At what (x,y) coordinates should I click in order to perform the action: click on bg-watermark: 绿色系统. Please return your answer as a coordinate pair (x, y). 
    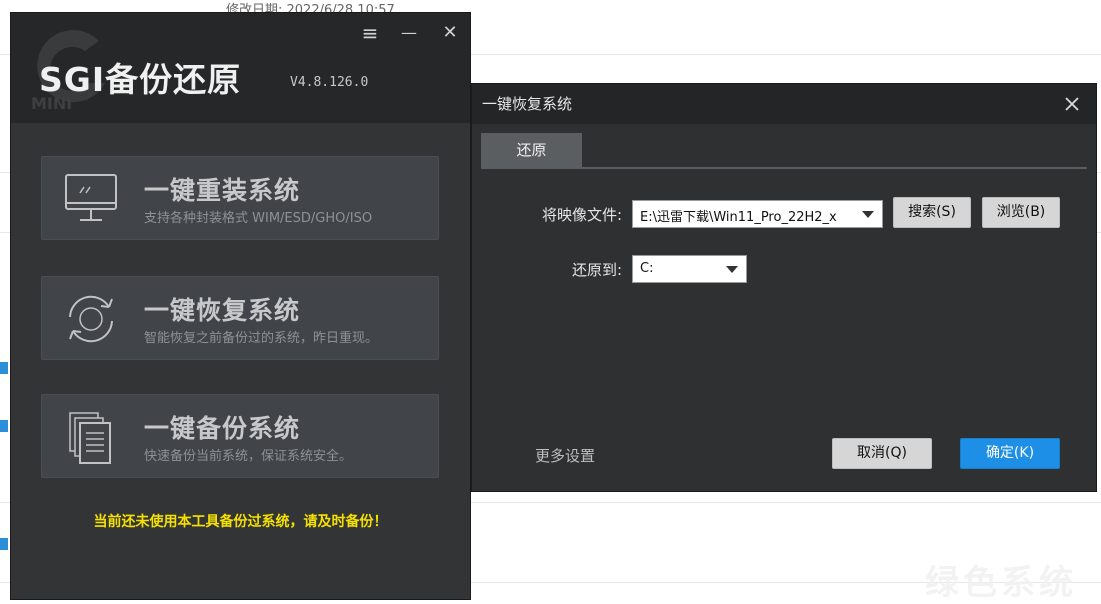
    Looking at the image, I should click on (1001, 583).